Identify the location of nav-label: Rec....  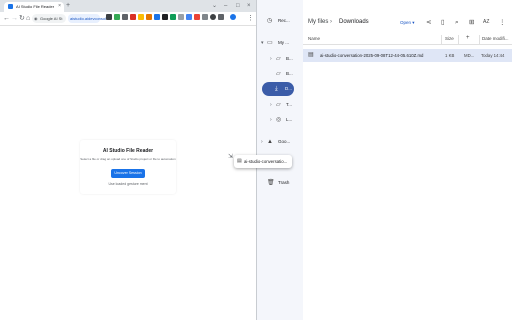
(284, 20).